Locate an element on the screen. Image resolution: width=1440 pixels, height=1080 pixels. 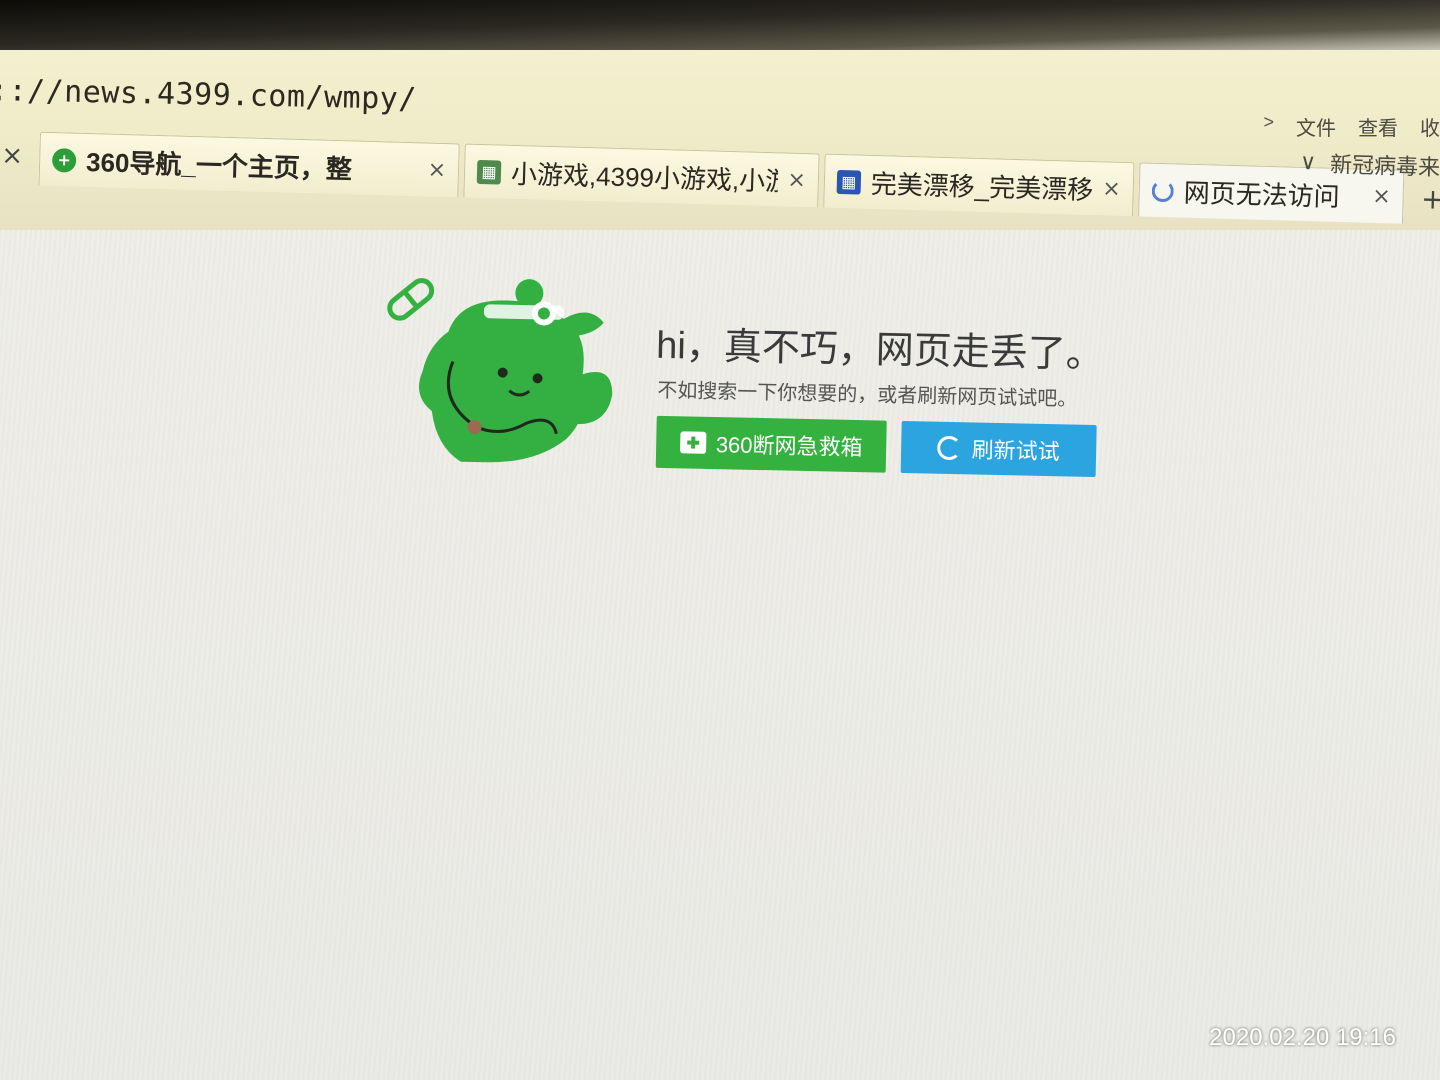
tab-label: 小游戏,4399小游戏,小游 is located at coordinates (644, 177).